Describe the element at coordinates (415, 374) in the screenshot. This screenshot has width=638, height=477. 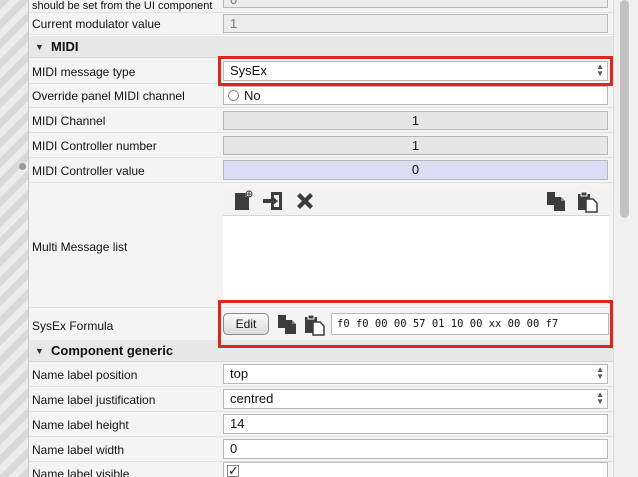
I see `name-label-position-select: top ▲ ▼` at that location.